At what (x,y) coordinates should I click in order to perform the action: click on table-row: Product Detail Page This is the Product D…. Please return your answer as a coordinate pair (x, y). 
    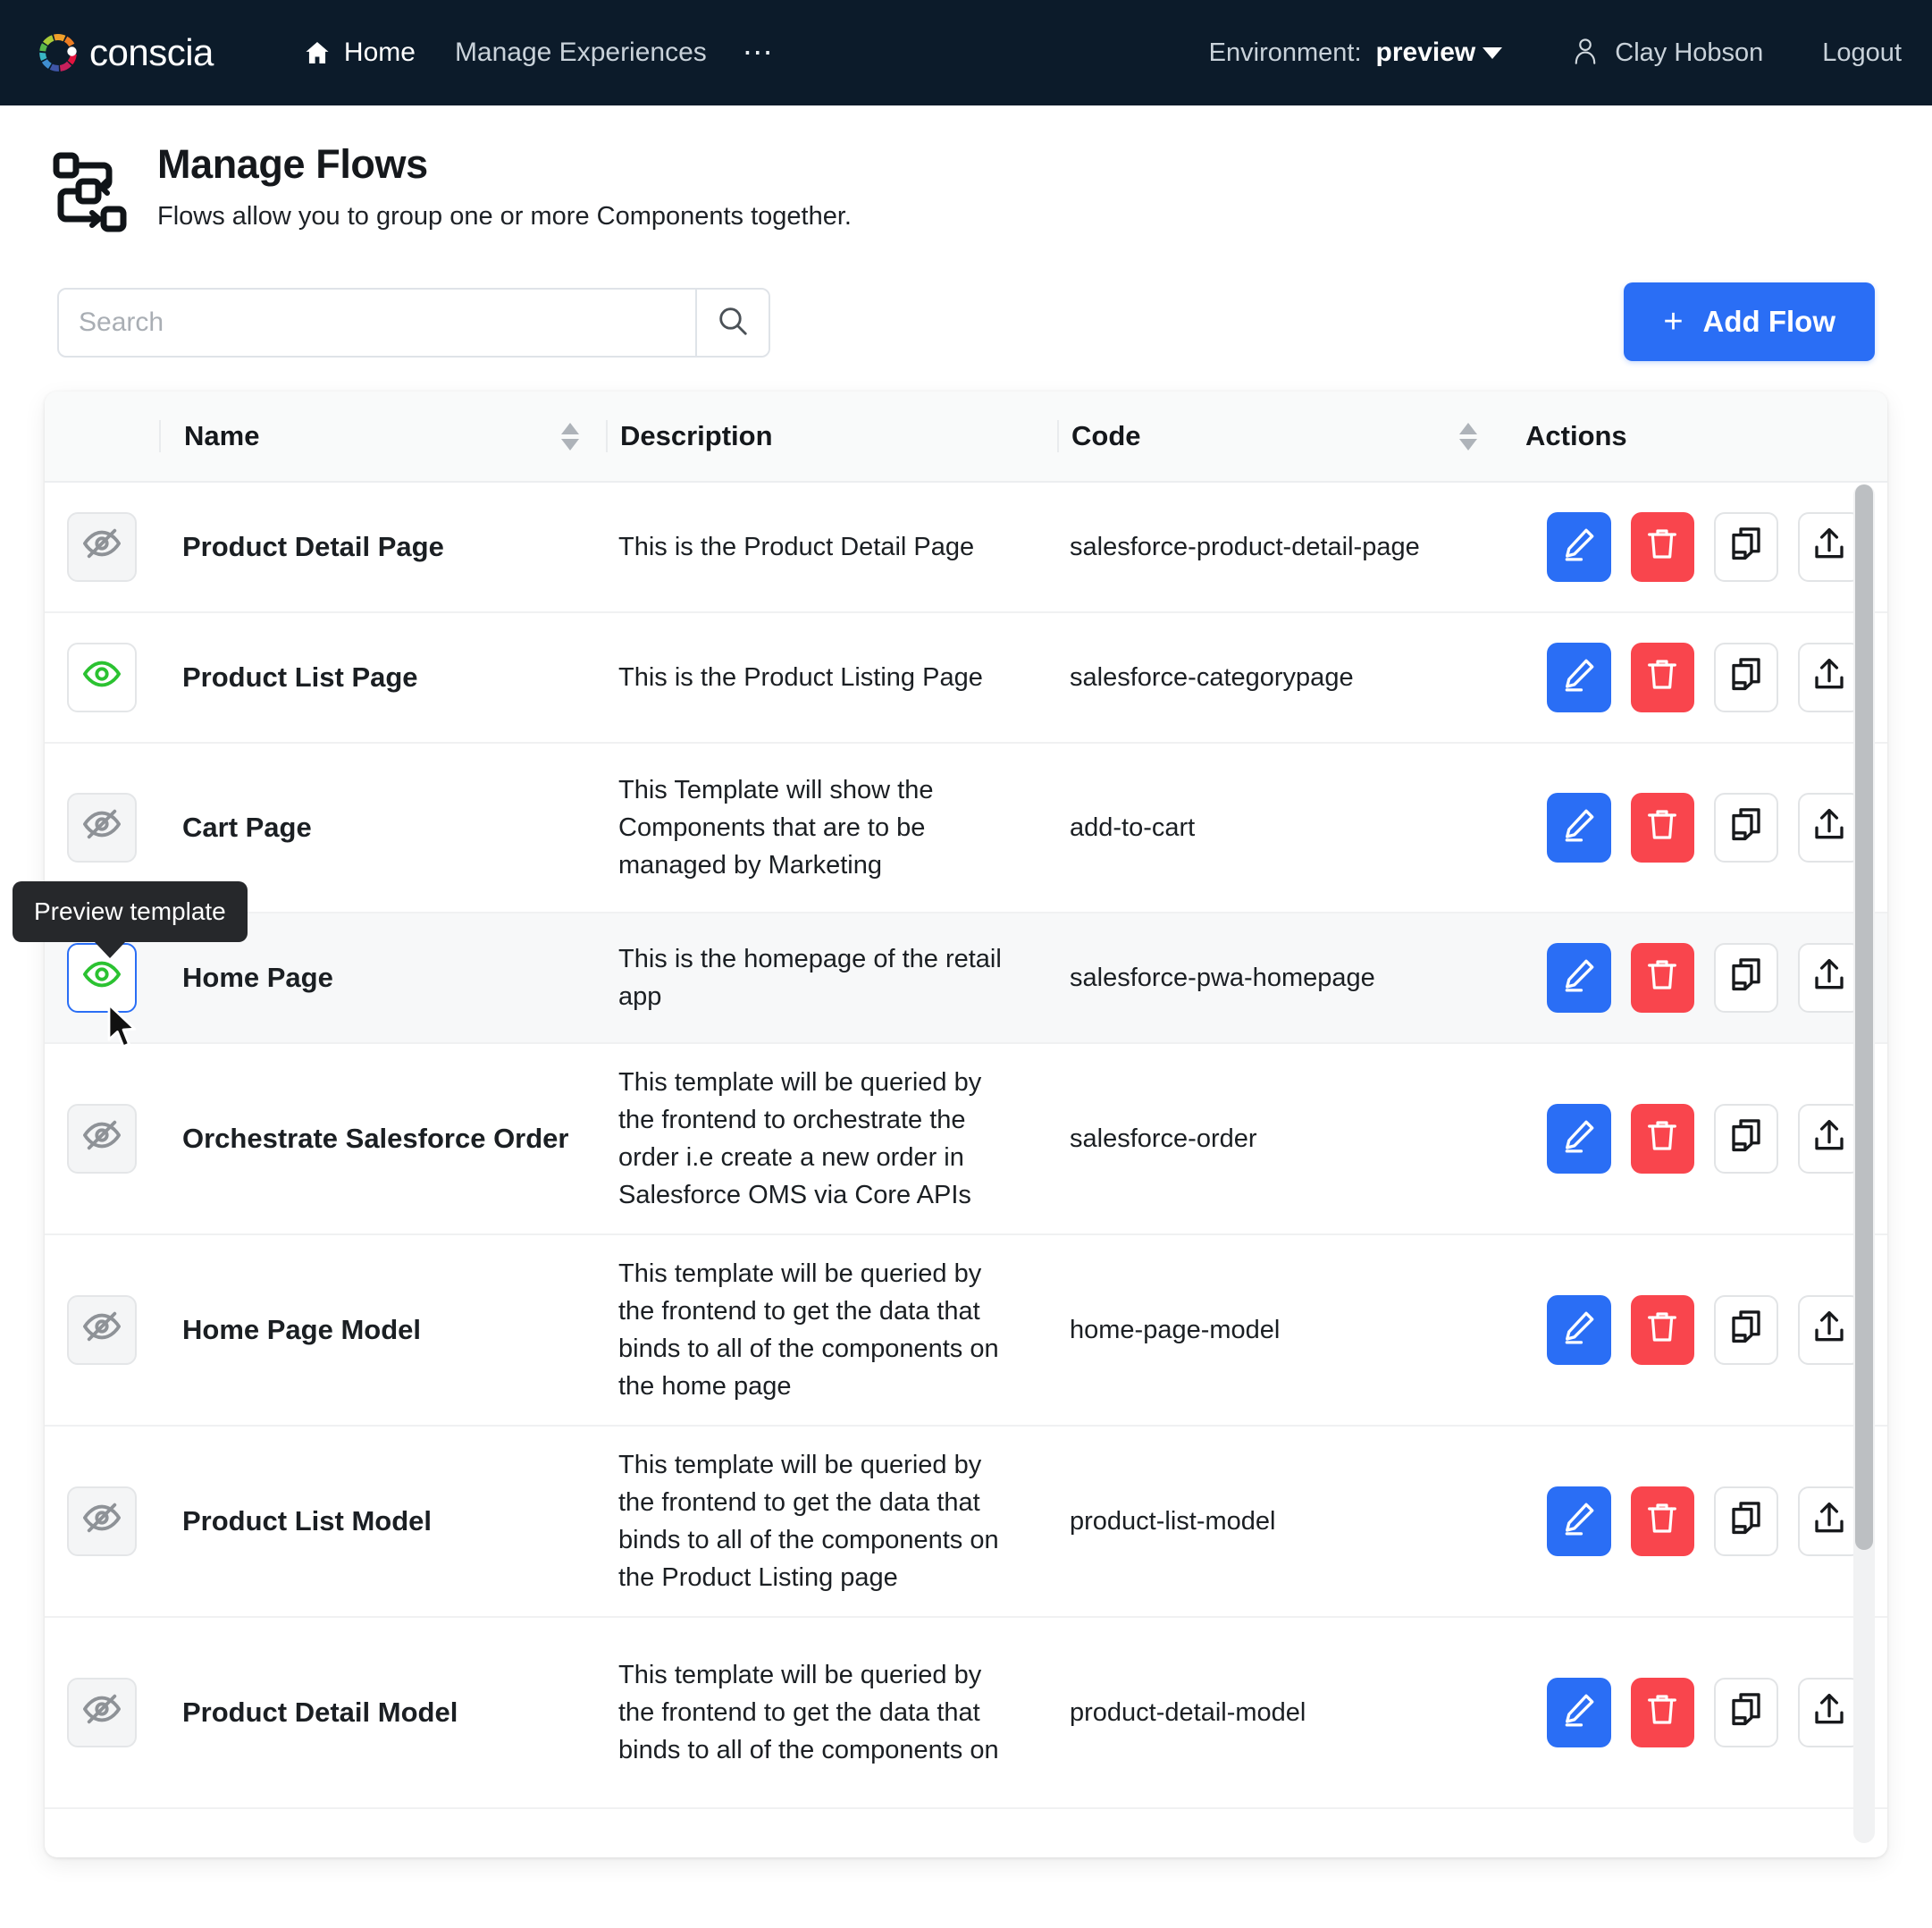
    Looking at the image, I should click on (966, 548).